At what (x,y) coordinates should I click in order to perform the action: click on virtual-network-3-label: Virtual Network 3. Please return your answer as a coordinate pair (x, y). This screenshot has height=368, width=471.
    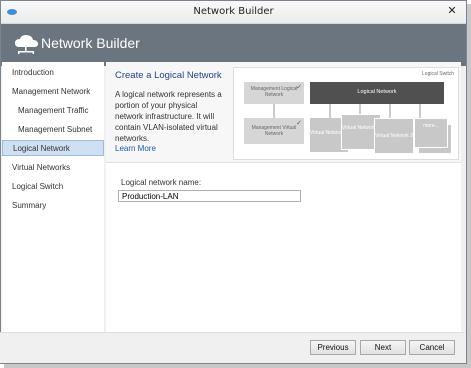
    Looking at the image, I should click on (394, 136).